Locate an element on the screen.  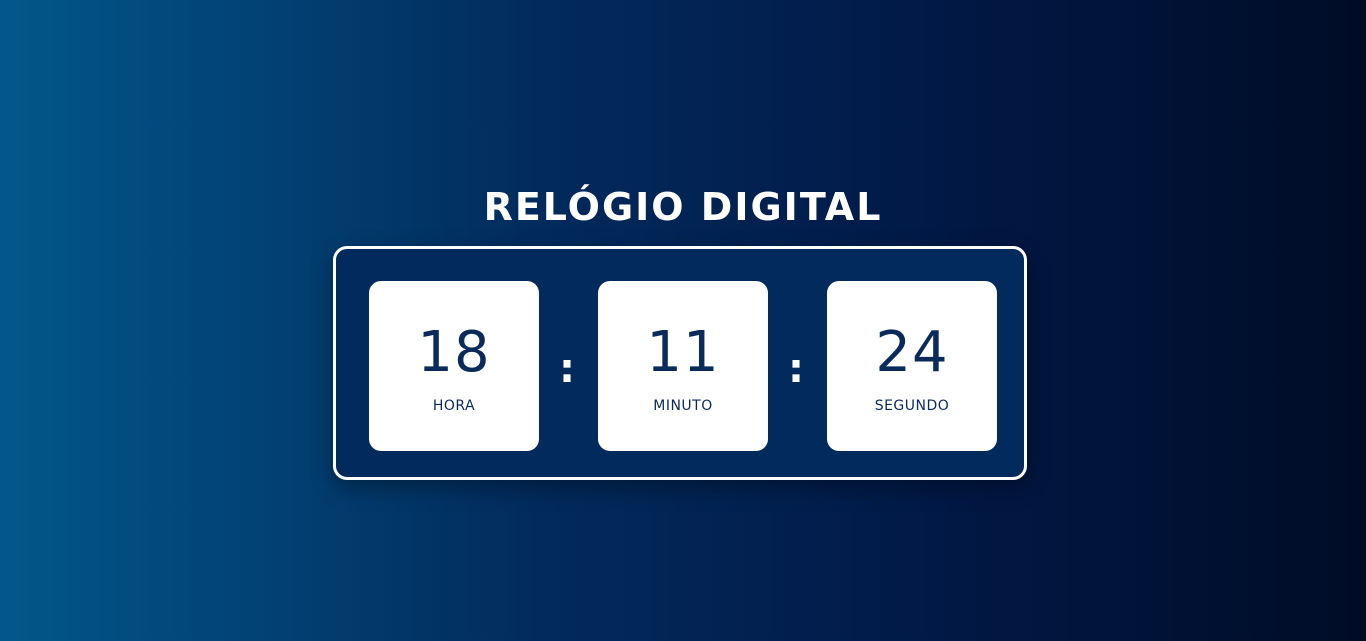
second-value: 24 is located at coordinates (912, 352).